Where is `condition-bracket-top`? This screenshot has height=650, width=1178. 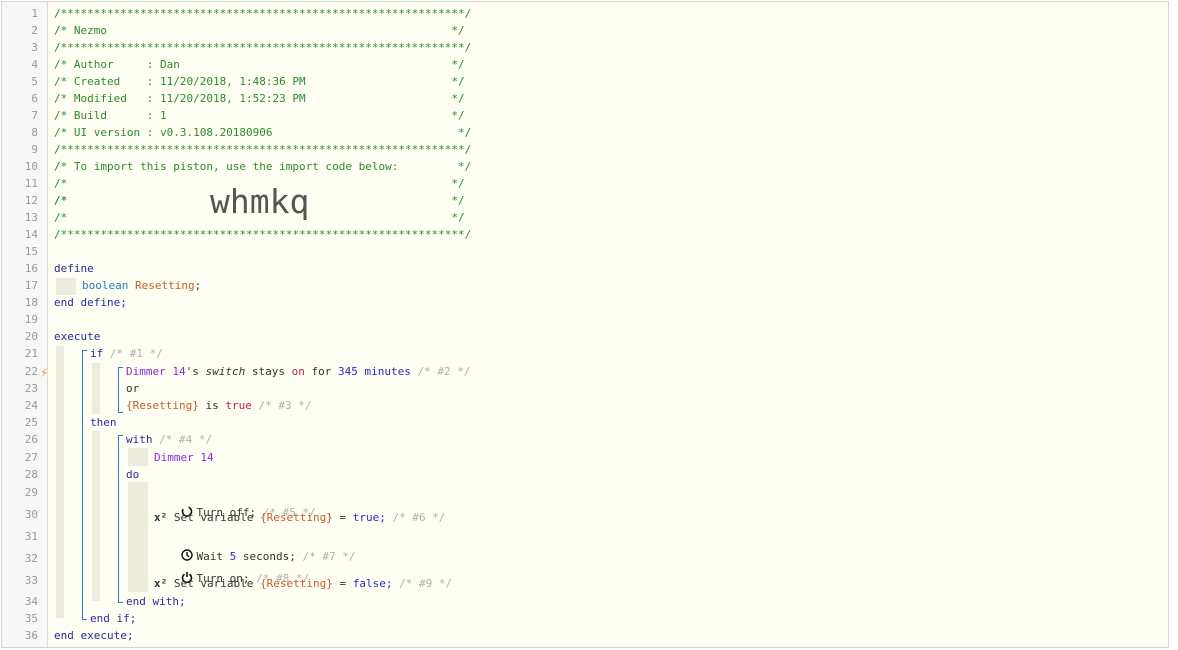
condition-bracket-top is located at coordinates (120, 367).